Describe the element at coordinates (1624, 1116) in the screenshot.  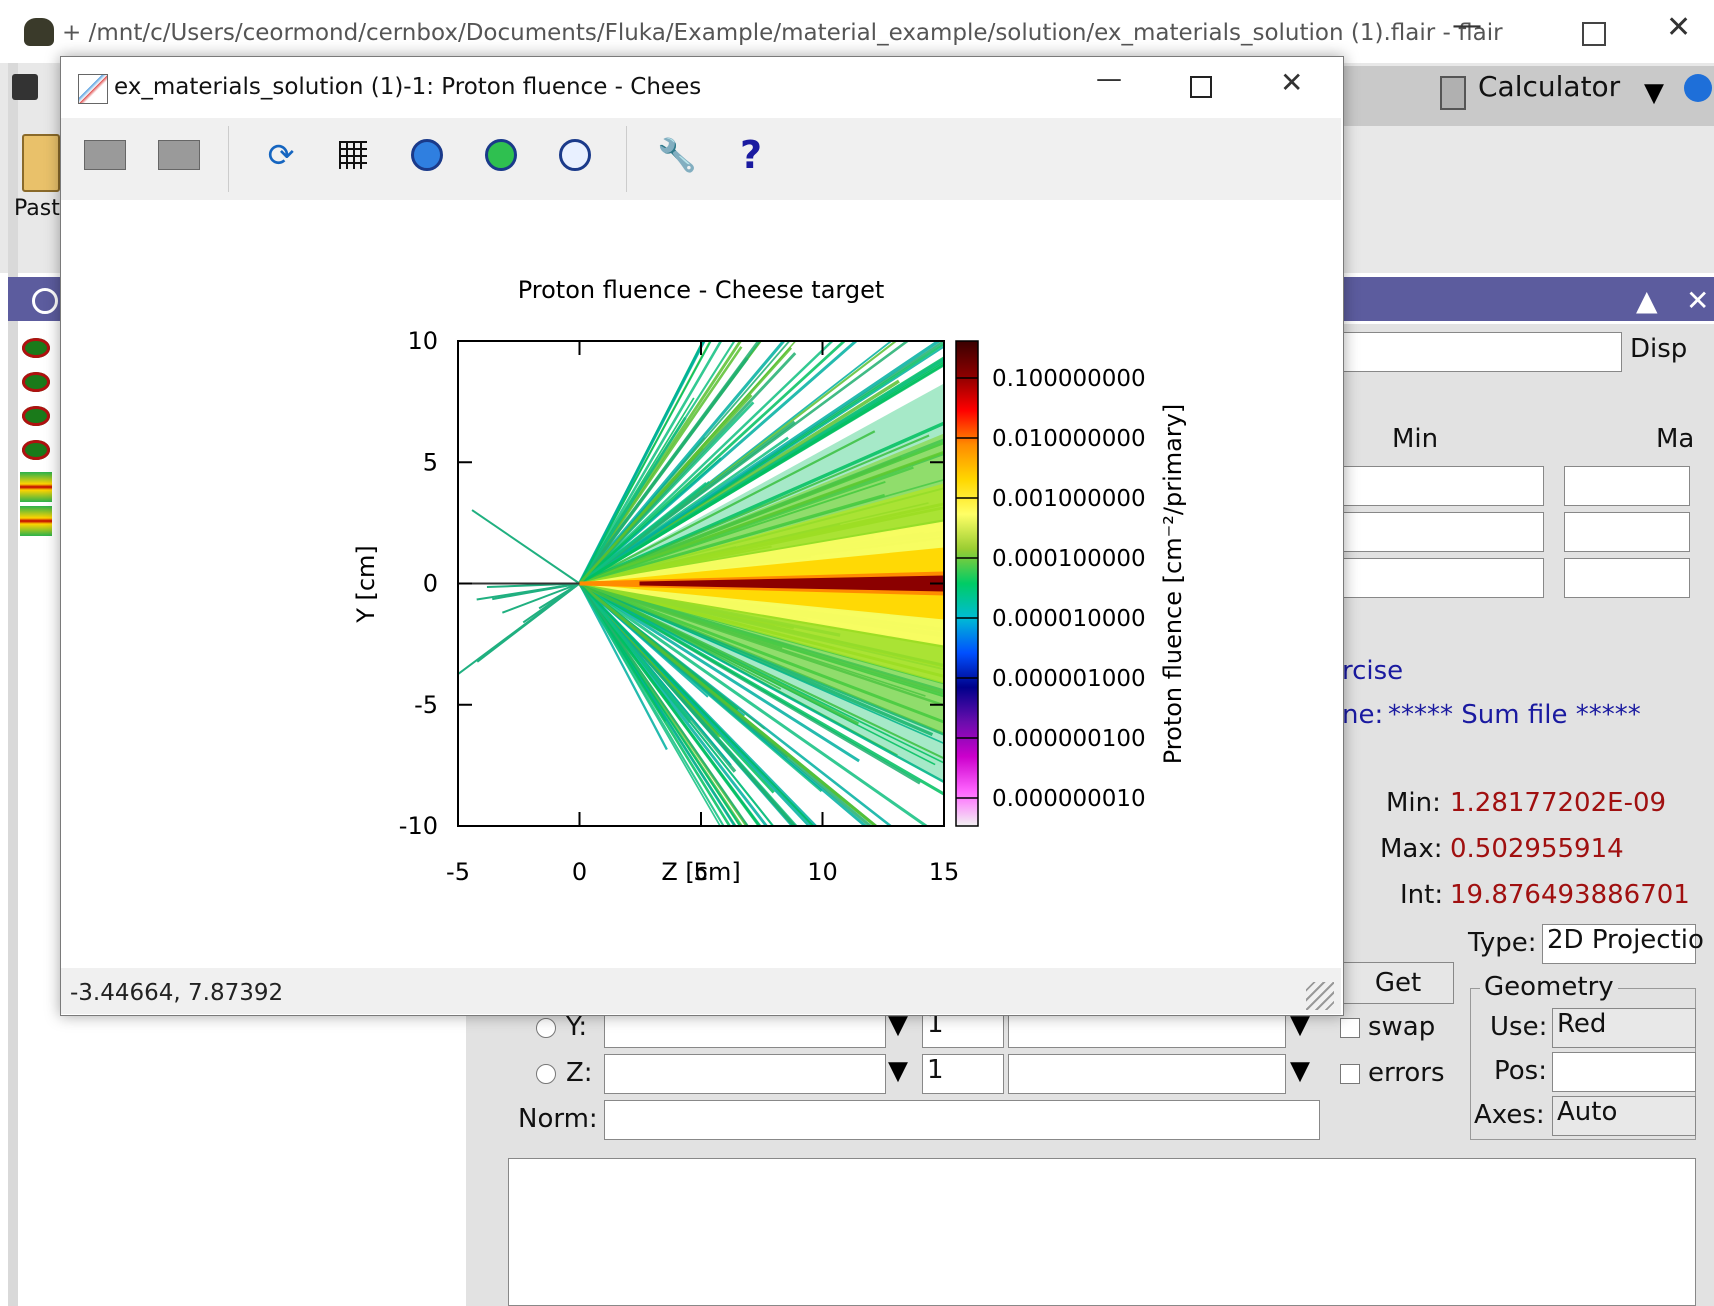
I see `axes-select: Auto` at that location.